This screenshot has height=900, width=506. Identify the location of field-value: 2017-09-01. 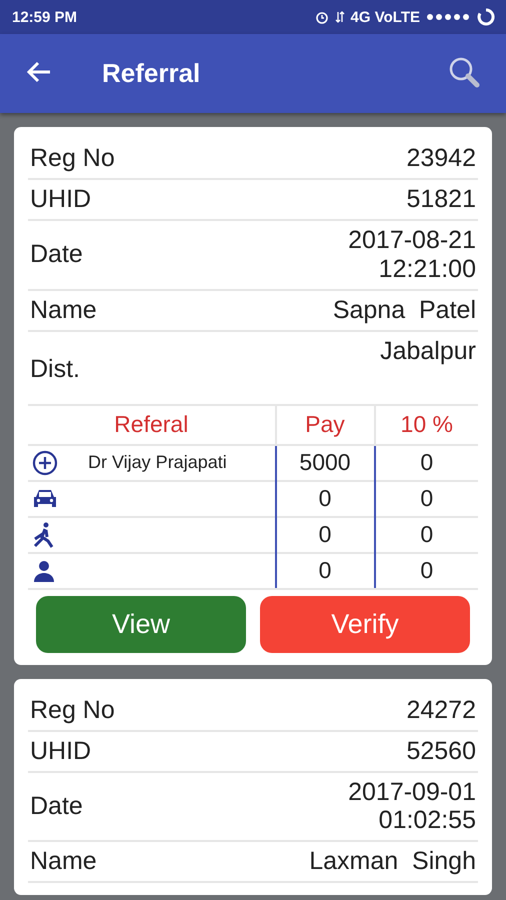
(412, 792).